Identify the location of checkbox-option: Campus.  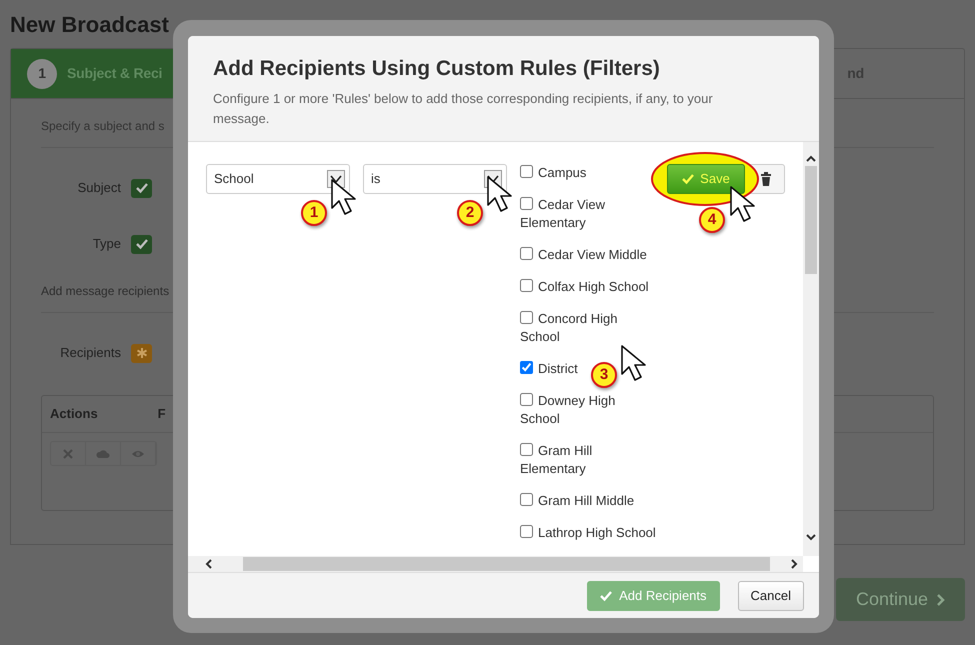
(553, 173).